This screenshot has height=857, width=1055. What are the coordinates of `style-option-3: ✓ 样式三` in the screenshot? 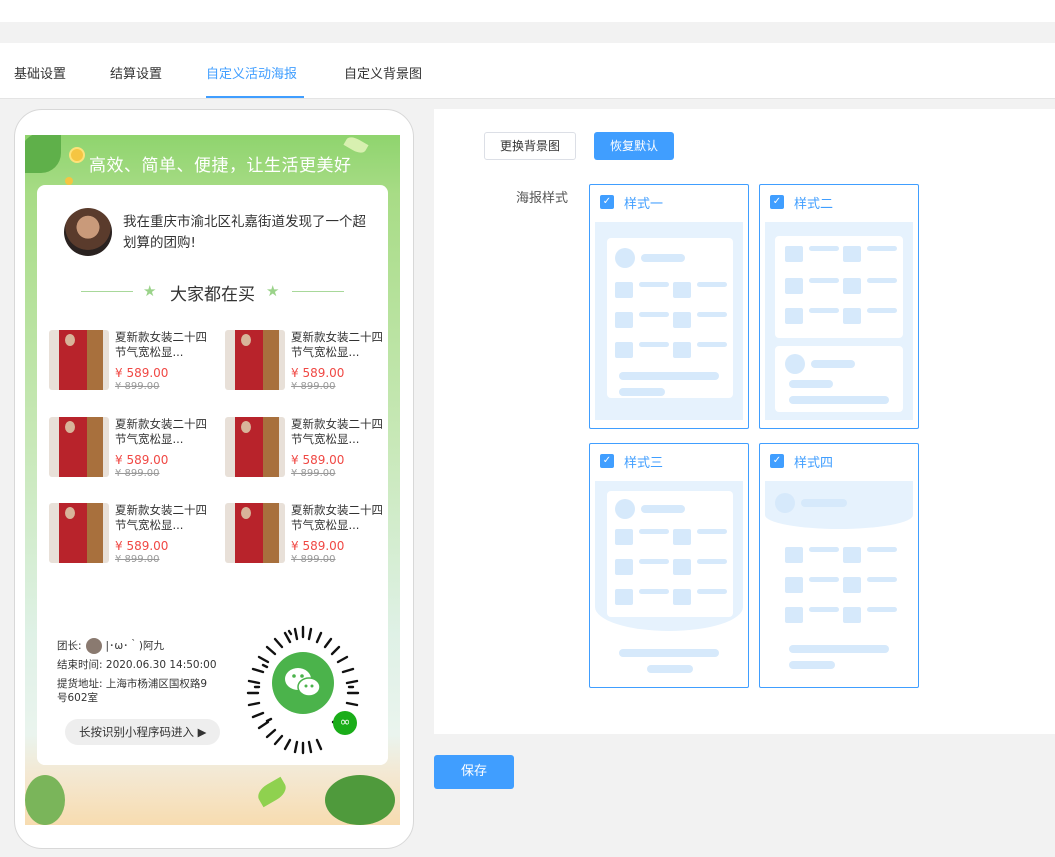 It's located at (669, 565).